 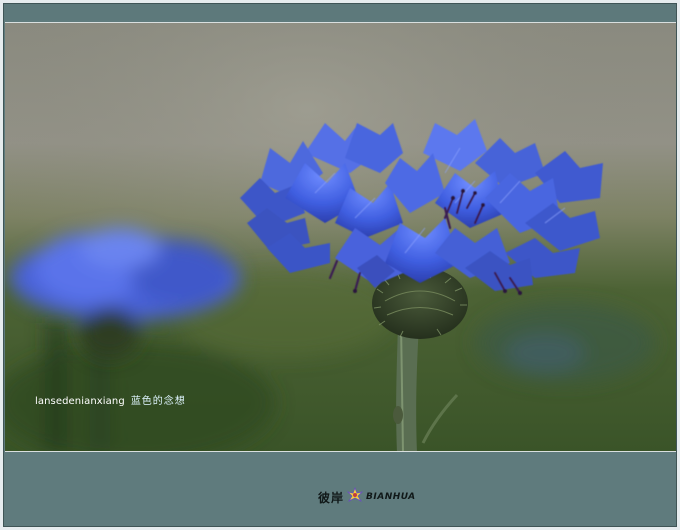 I want to click on logo-text-cn: 彼岸, so click(x=331, y=497).